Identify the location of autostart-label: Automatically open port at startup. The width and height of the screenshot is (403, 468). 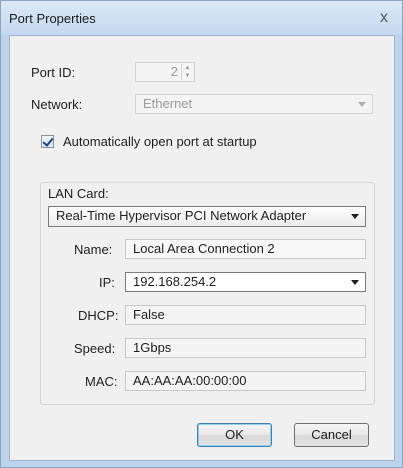
(160, 141).